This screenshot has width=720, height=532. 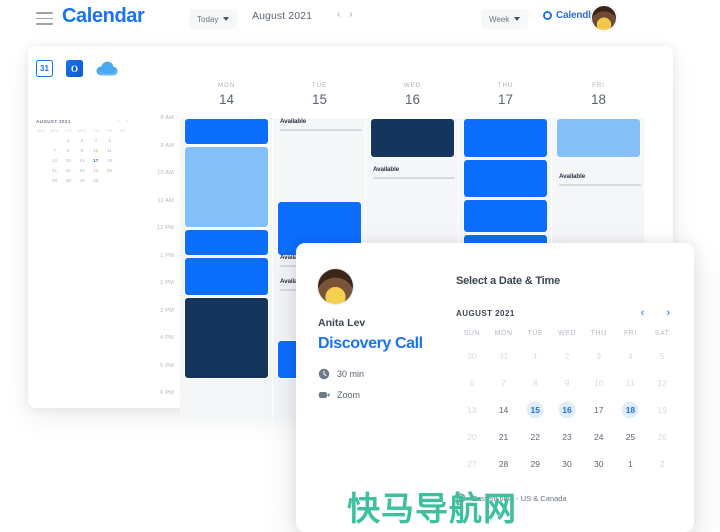 I want to click on user-avatar, so click(x=604, y=18).